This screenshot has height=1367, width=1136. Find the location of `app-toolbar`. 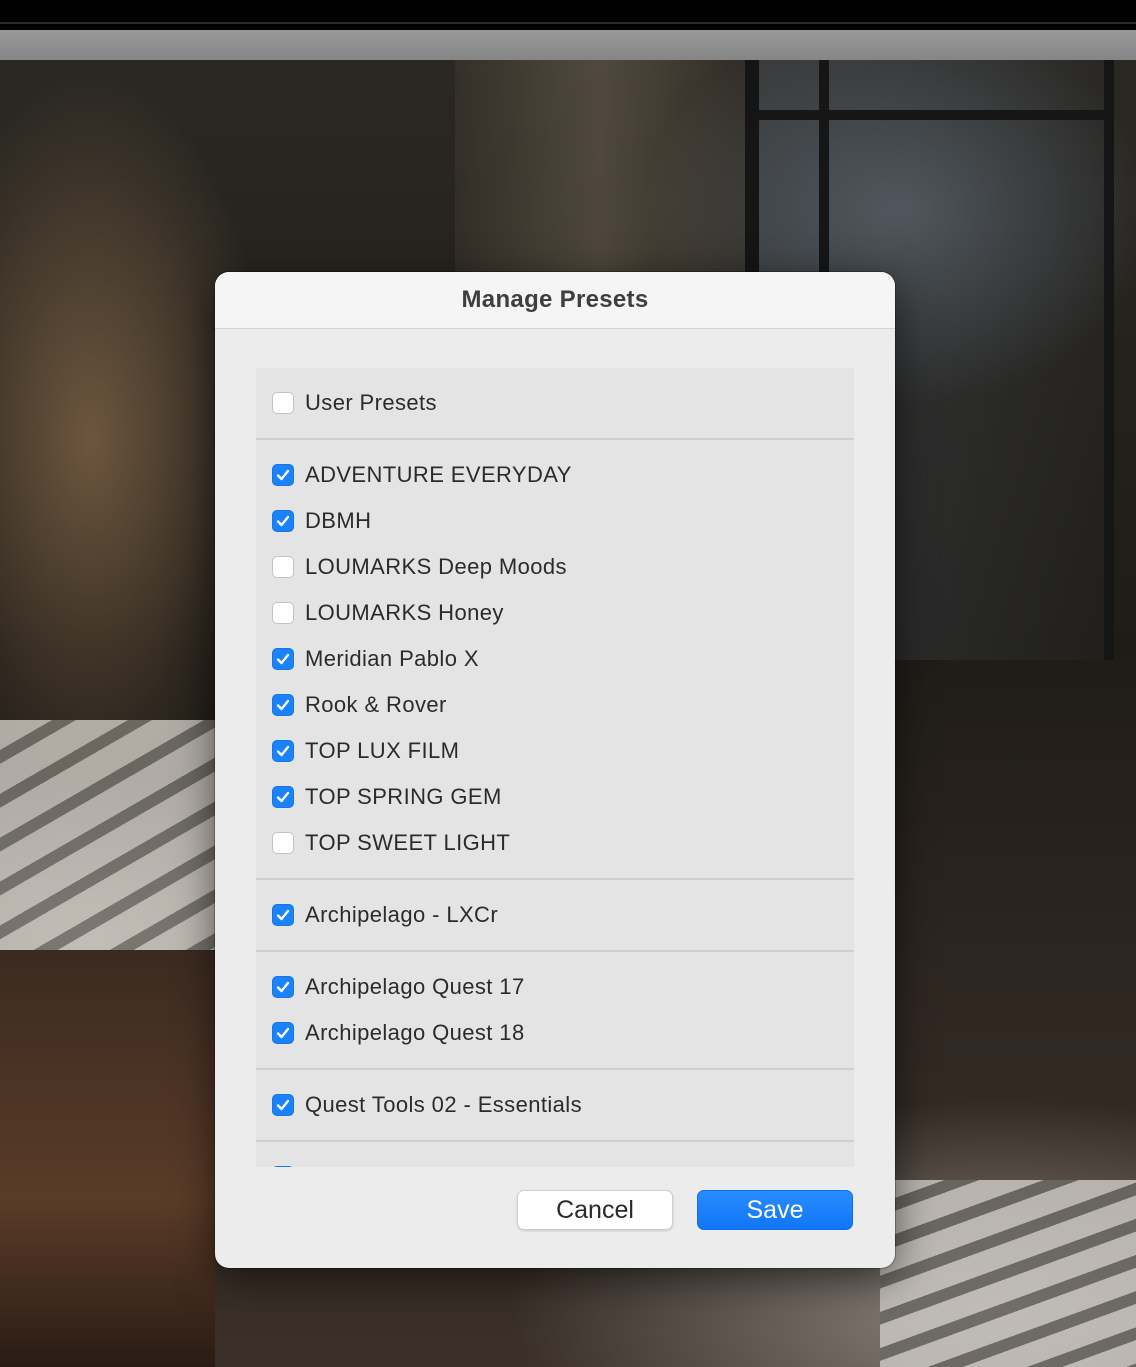

app-toolbar is located at coordinates (568, 45).